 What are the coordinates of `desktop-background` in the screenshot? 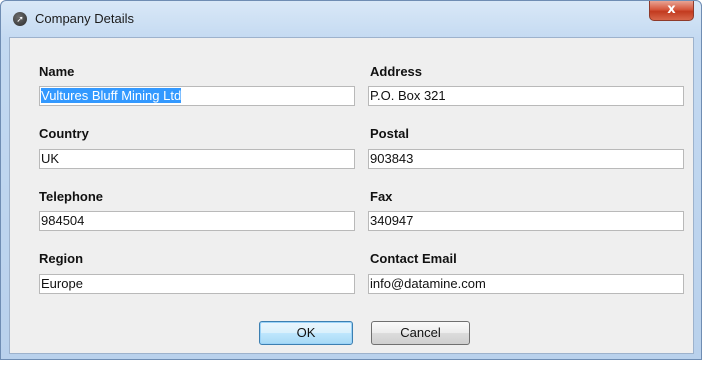 It's located at (352, 365).